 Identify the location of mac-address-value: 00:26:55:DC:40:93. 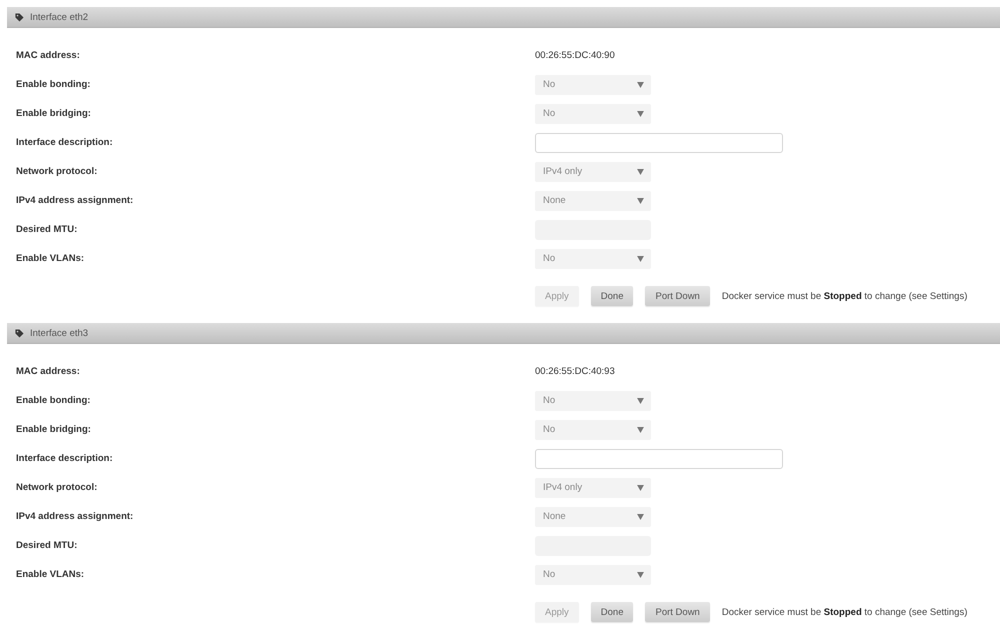
(575, 371).